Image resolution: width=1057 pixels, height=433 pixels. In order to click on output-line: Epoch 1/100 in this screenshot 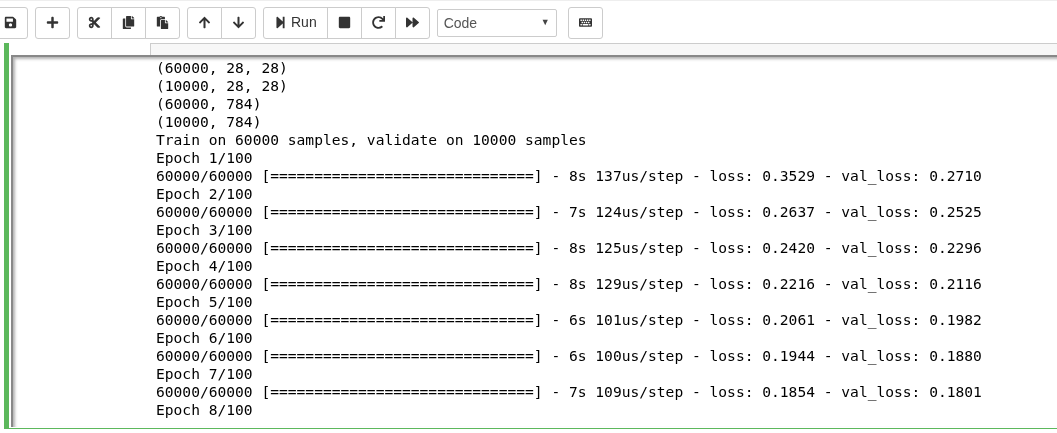, I will do `click(204, 158)`.